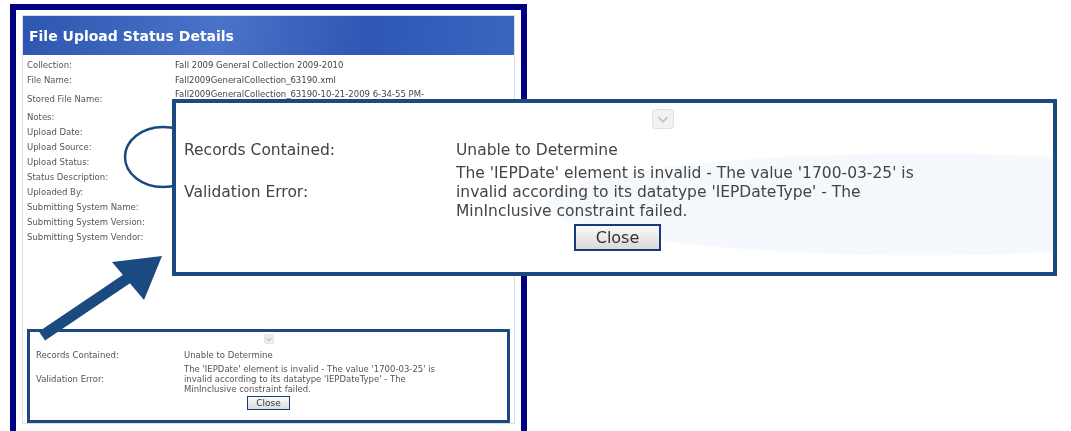 The width and height of the screenshot is (1071, 431). What do you see at coordinates (300, 94) in the screenshot?
I see `field-value: Fall2009GeneralCollection_63190-10-21-2009 6-34-55 PM-` at bounding box center [300, 94].